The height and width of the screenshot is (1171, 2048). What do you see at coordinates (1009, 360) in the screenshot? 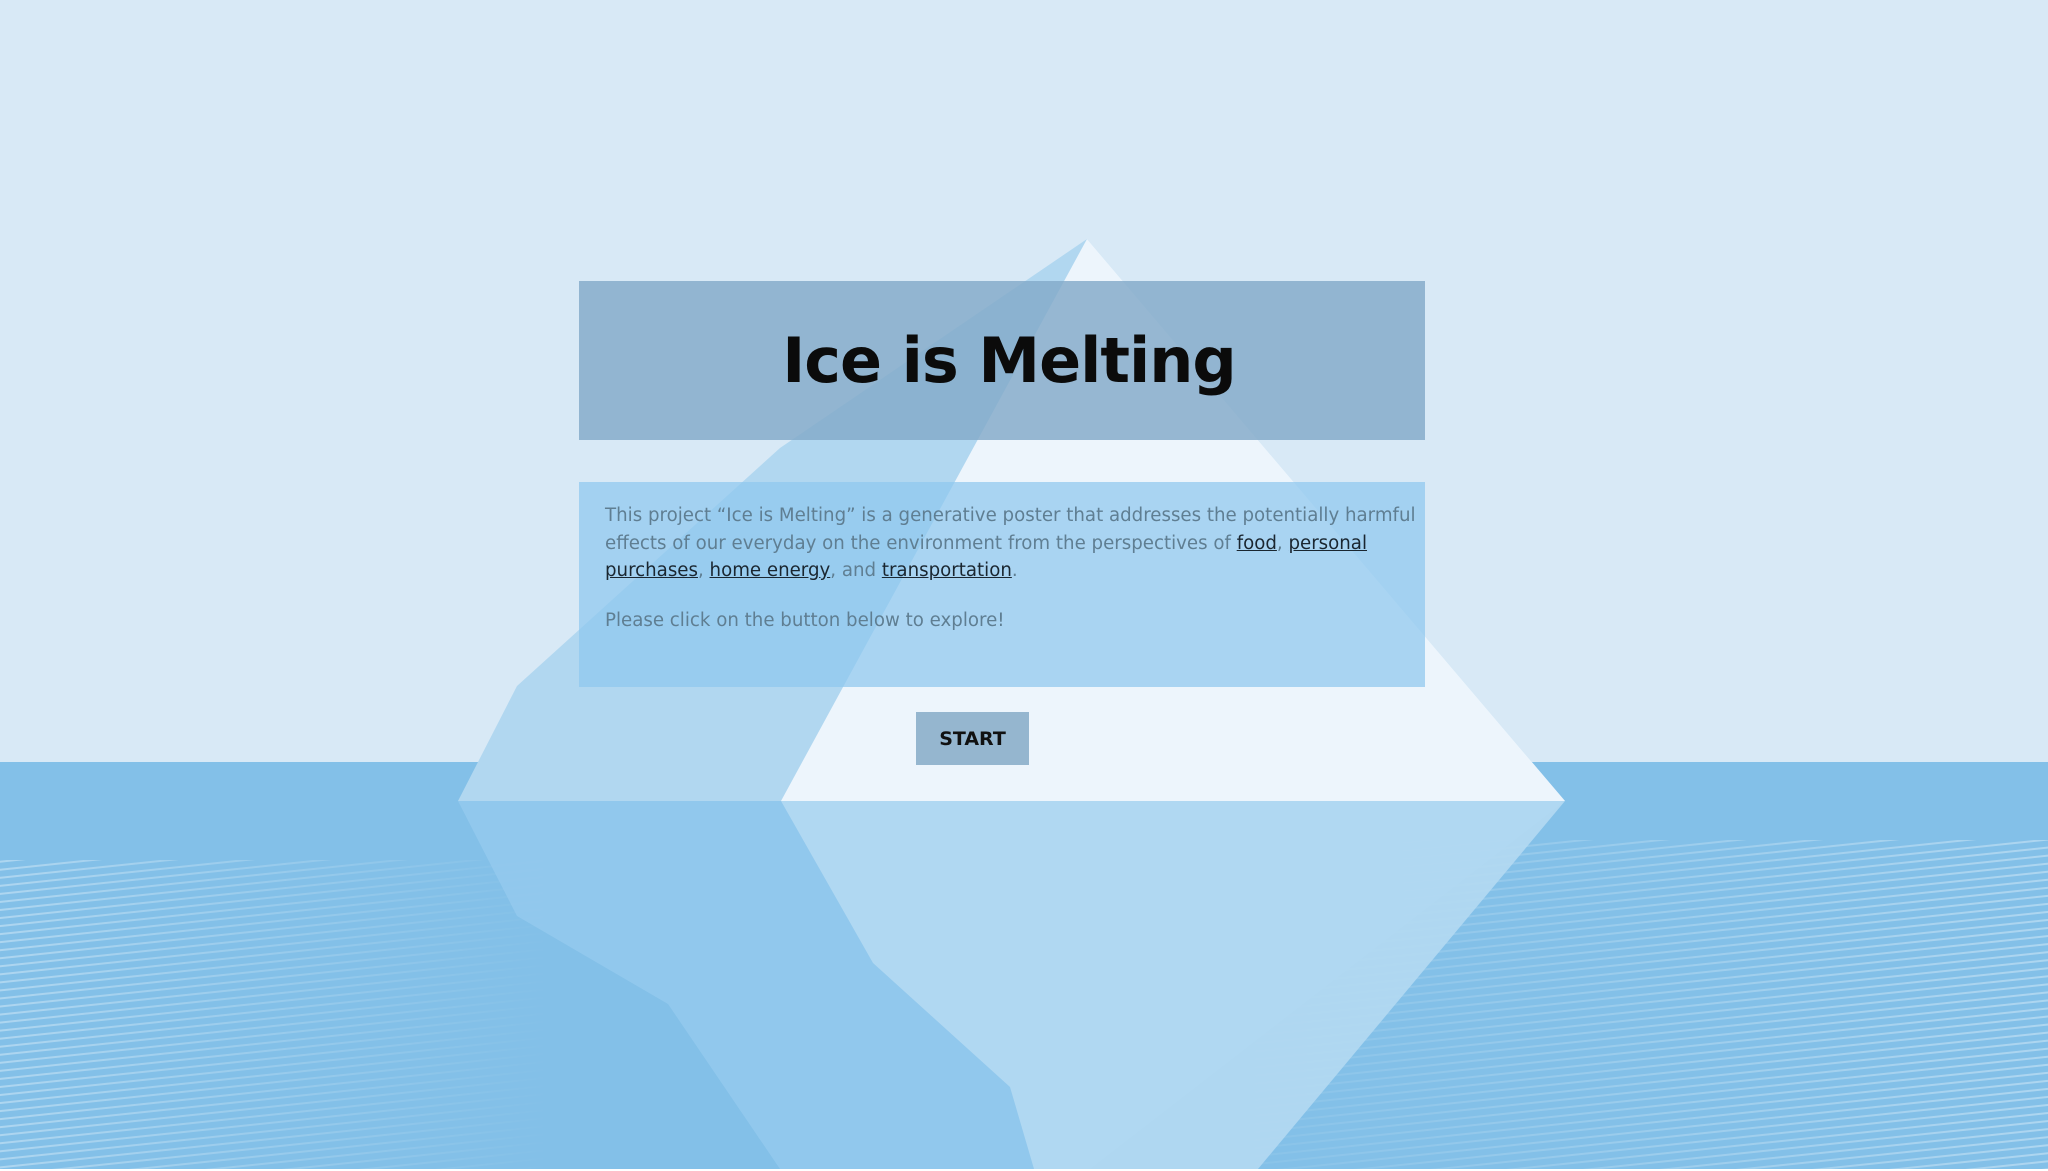
I see `page-title: Ice is Melting` at bounding box center [1009, 360].